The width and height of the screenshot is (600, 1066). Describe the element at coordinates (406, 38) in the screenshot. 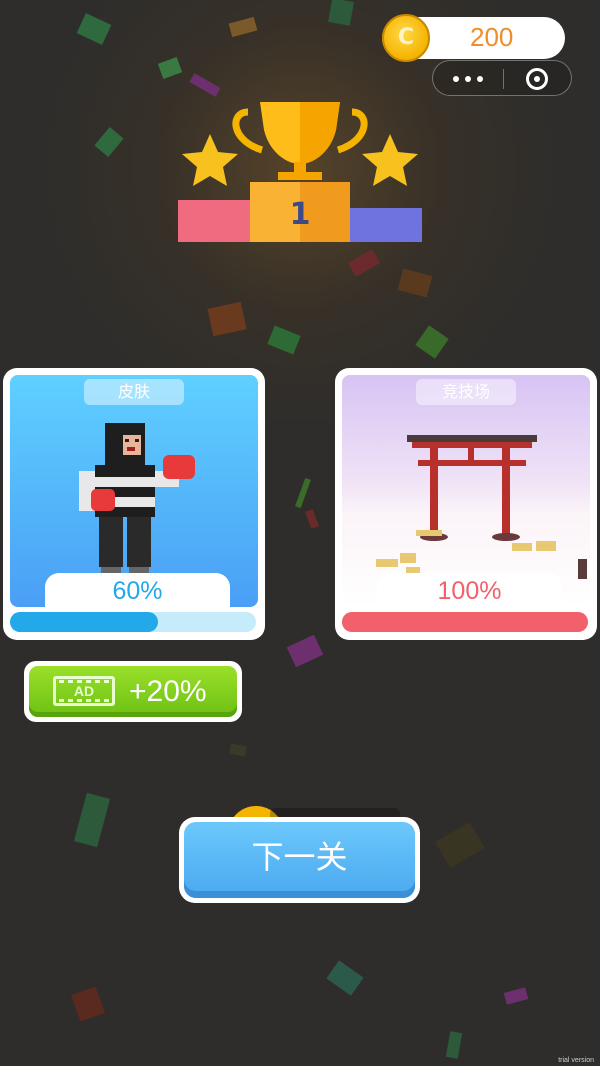

I see `coin-icon: C` at that location.